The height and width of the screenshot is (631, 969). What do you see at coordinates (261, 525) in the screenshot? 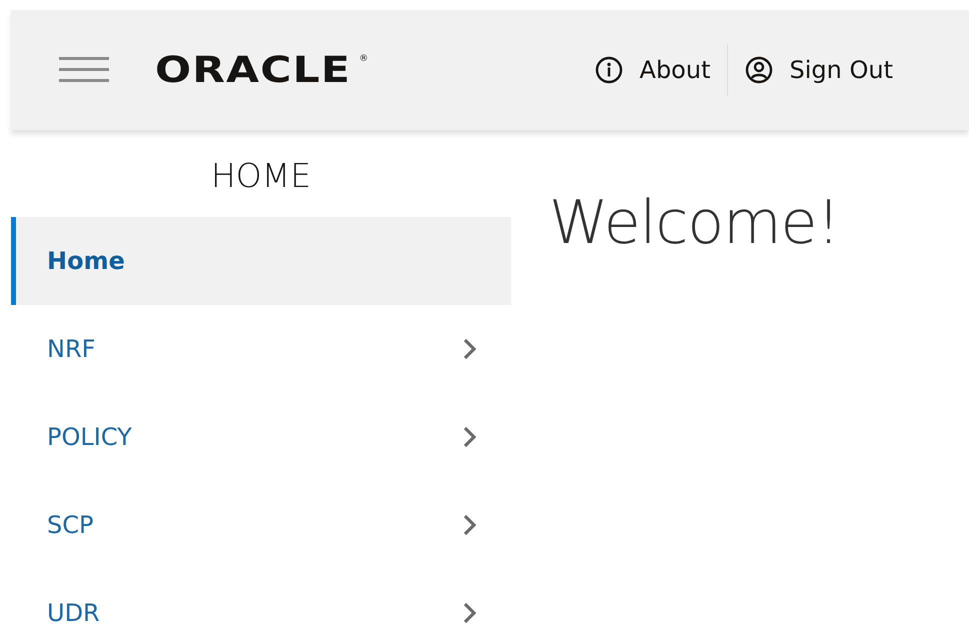
I see `nav-item: SCP` at bounding box center [261, 525].